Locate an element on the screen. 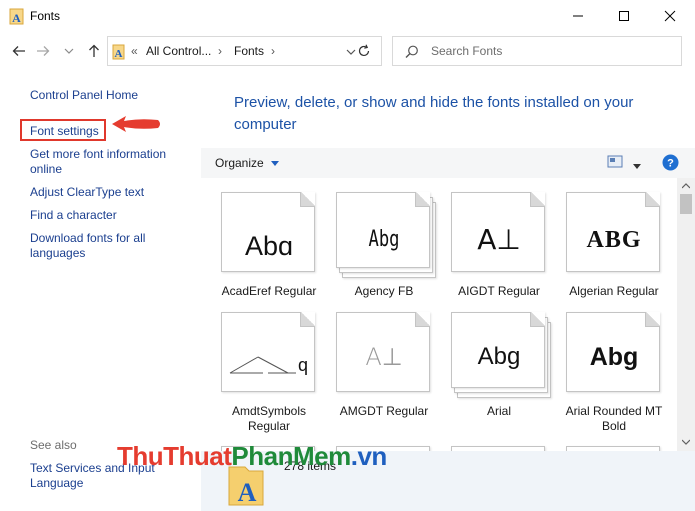 The width and height of the screenshot is (695, 511). large-icons-view-icon is located at coordinates (615, 161).